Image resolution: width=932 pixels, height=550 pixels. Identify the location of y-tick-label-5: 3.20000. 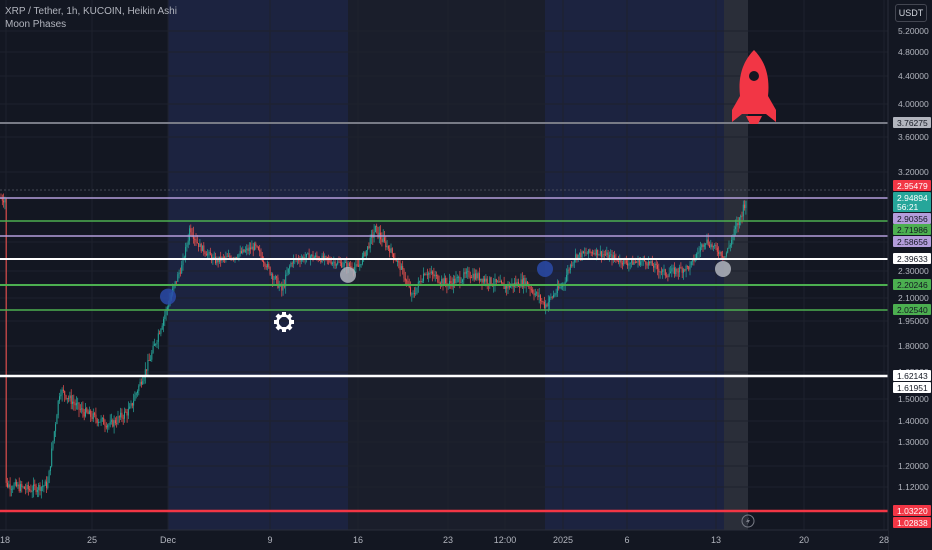
(913, 172).